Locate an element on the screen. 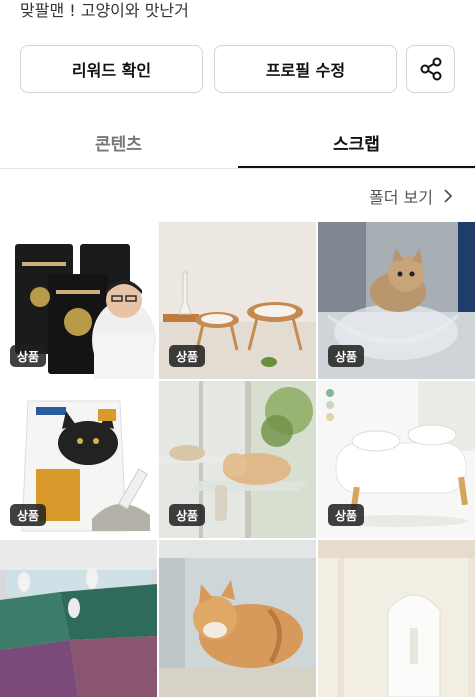 Image resolution: width=475 pixels, height=697 pixels. tab-divider is located at coordinates (237, 168).